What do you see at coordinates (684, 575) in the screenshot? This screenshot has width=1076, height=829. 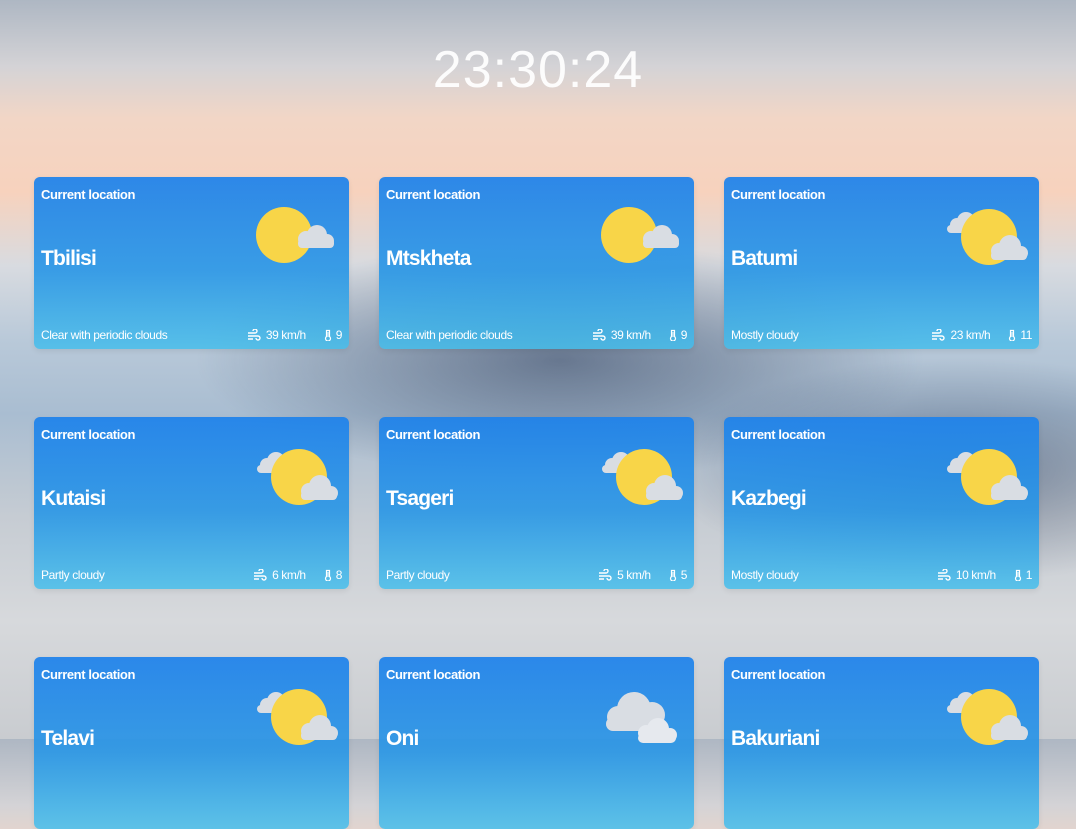 I see `temperature: 5` at bounding box center [684, 575].